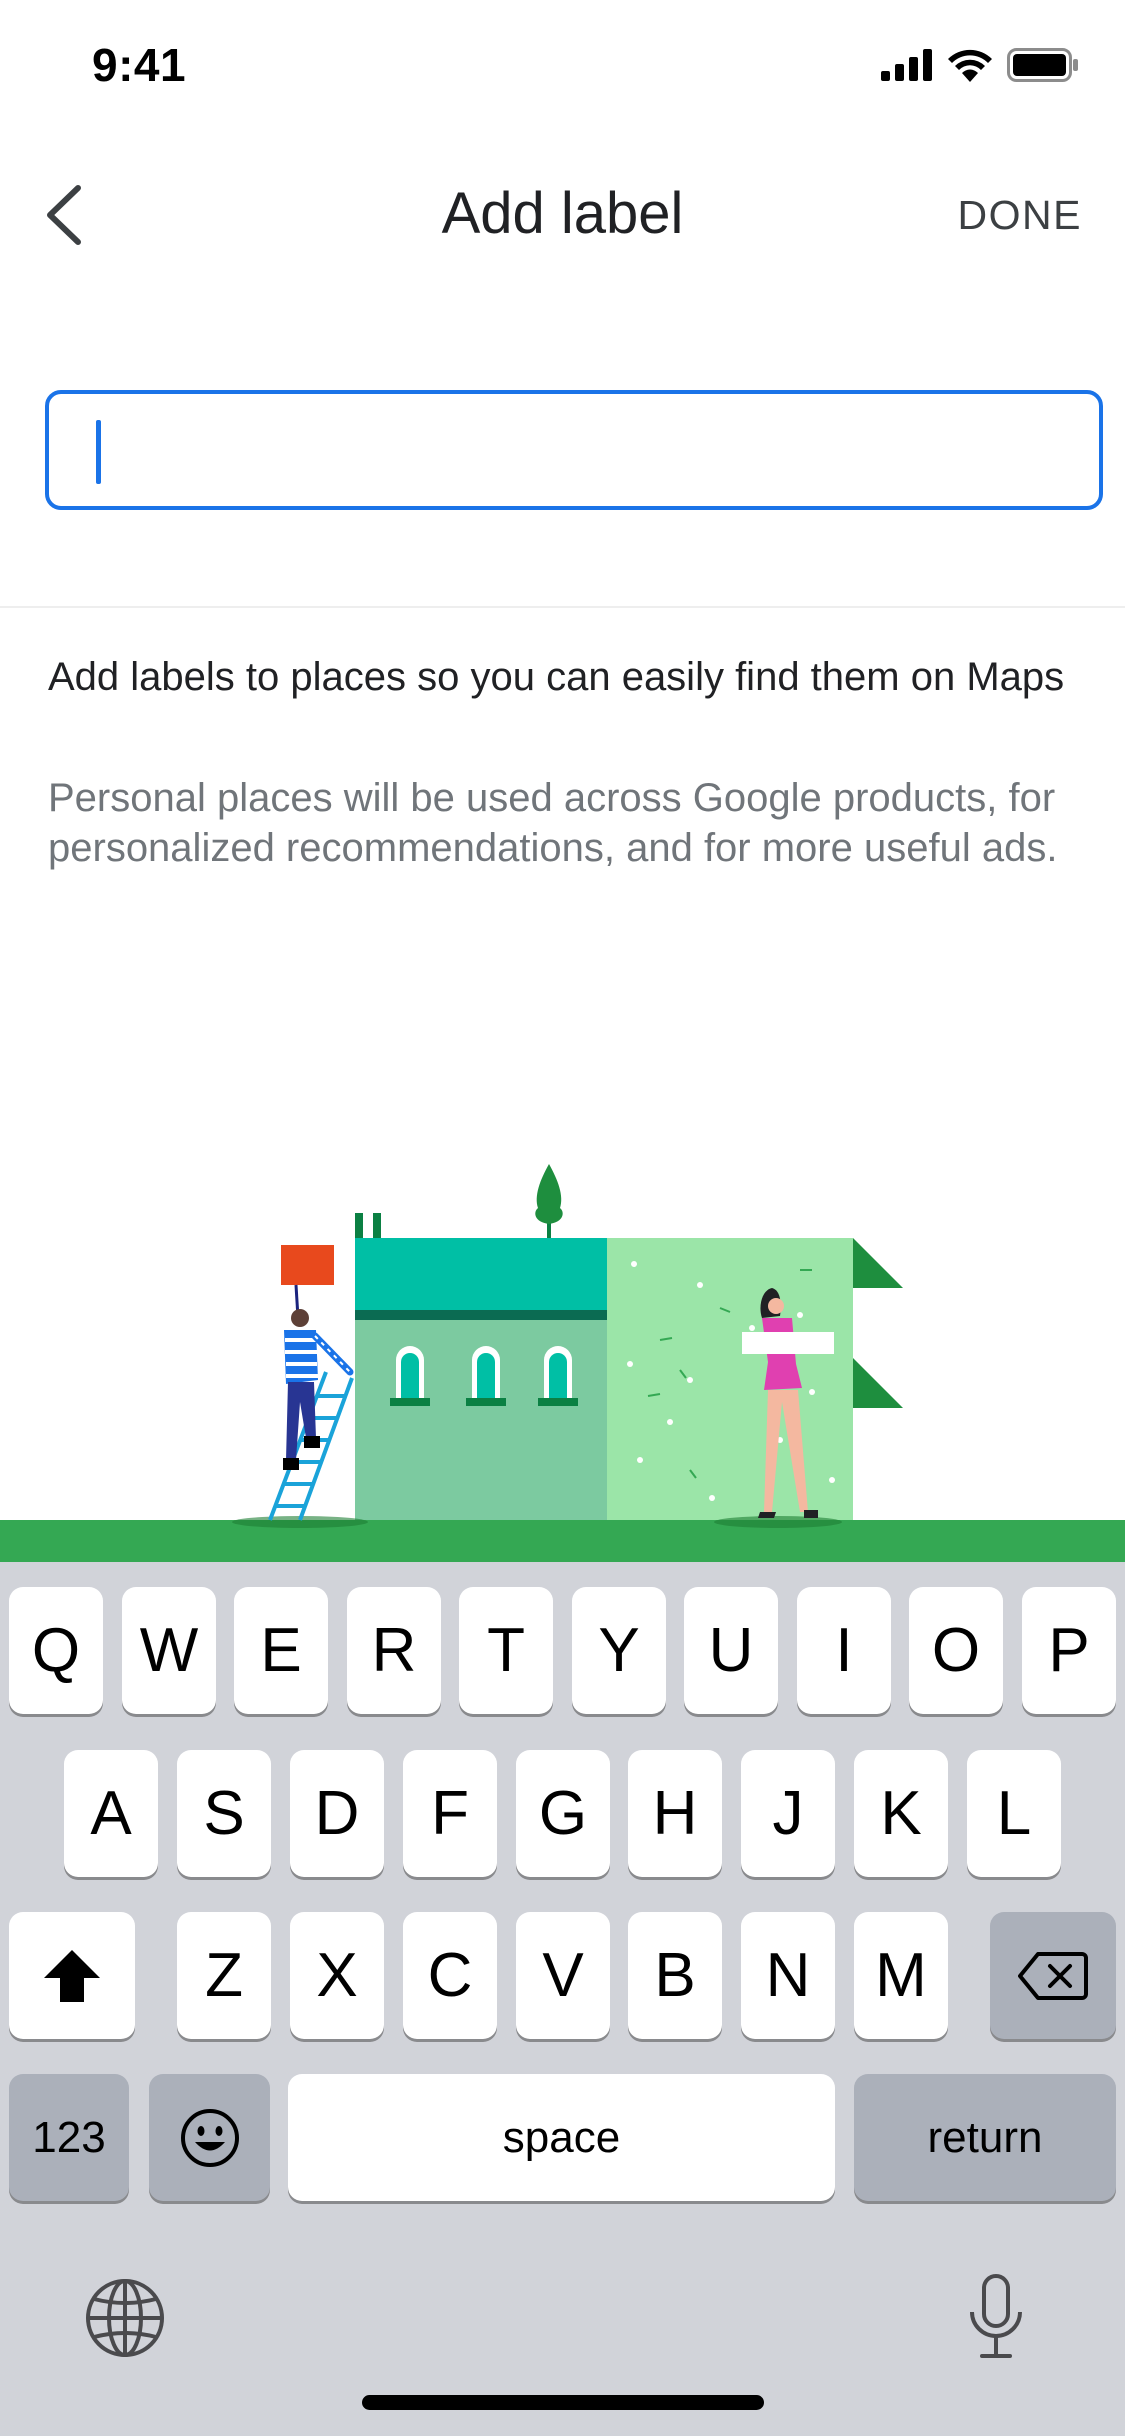 This screenshot has height=2436, width=1125. I want to click on key-z: Z, so click(224, 1975).